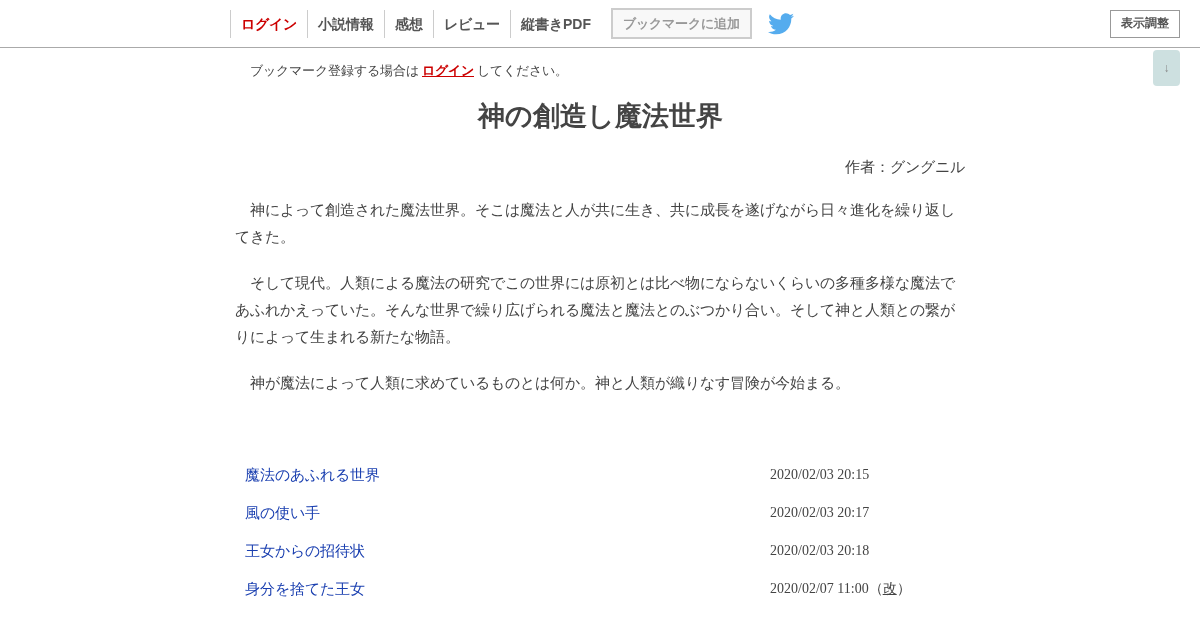 The height and width of the screenshot is (630, 1200). I want to click on nav-link: 小説情報, so click(345, 23).